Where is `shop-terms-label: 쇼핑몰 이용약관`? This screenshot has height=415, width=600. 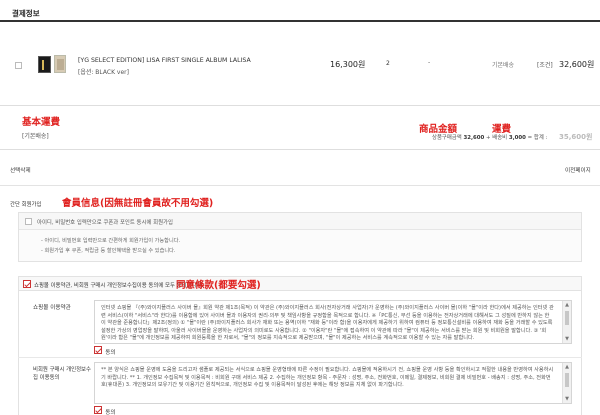 shop-terms-label: 쇼핑몰 이용약관 is located at coordinates (52, 308).